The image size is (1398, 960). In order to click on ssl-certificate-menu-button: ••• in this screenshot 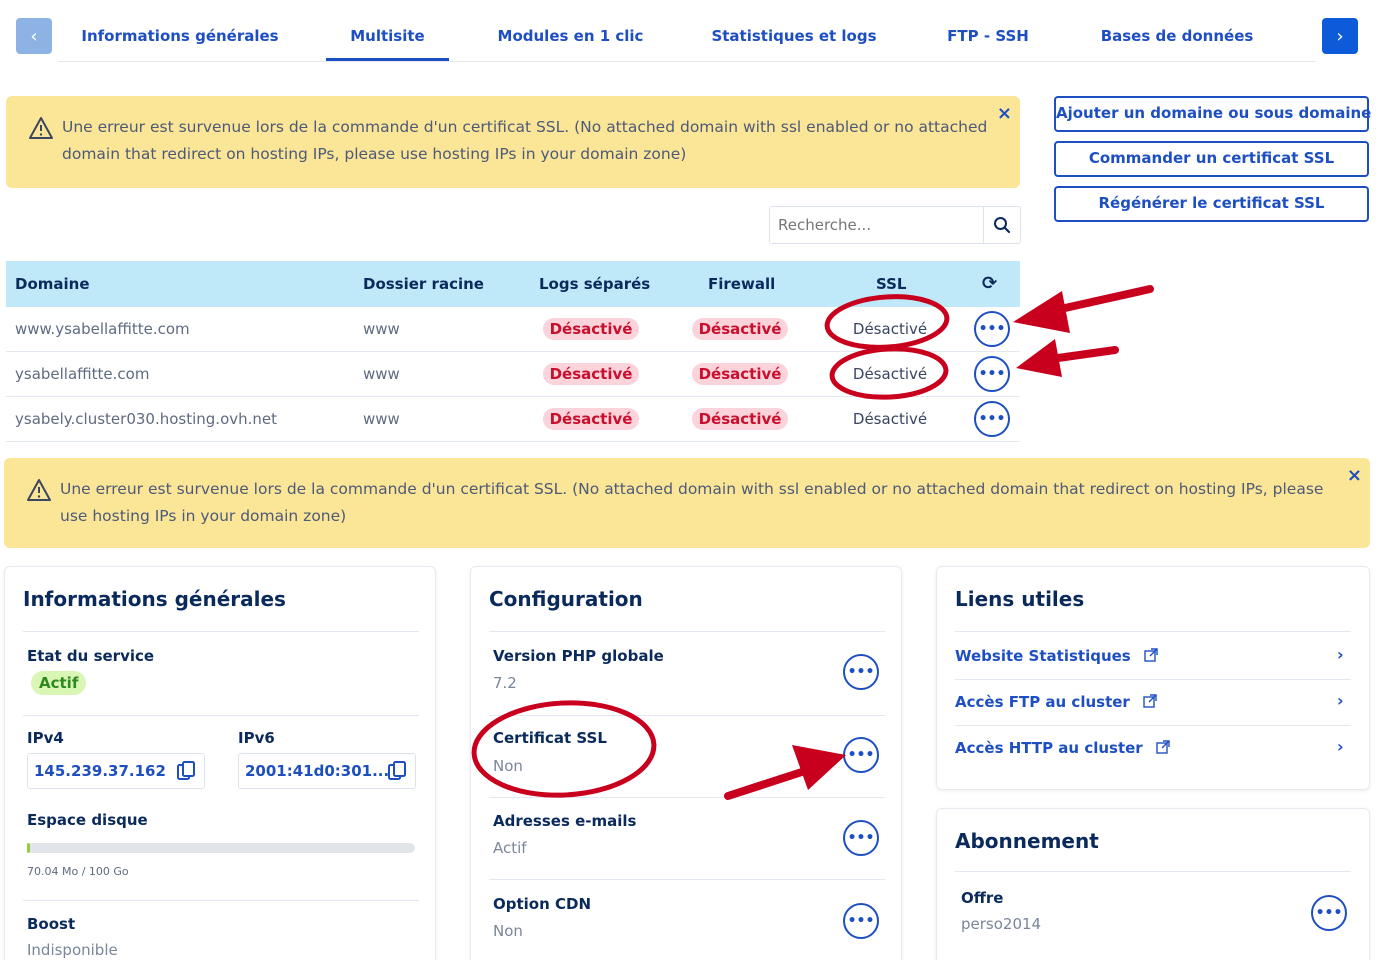, I will do `click(861, 755)`.